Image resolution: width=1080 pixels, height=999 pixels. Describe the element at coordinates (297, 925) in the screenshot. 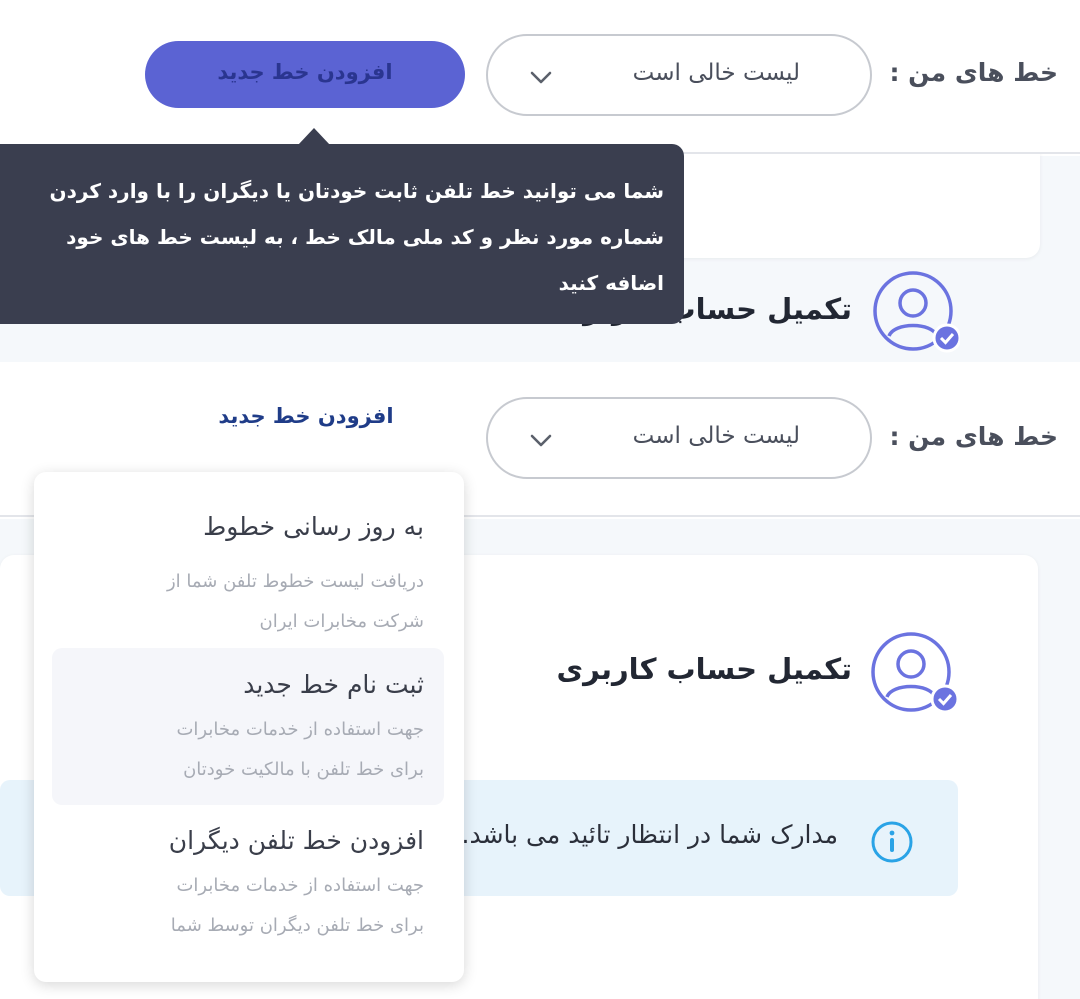

I see `menu-item-desc-line-2: برای خط تلفن دیگران توسط شما` at that location.